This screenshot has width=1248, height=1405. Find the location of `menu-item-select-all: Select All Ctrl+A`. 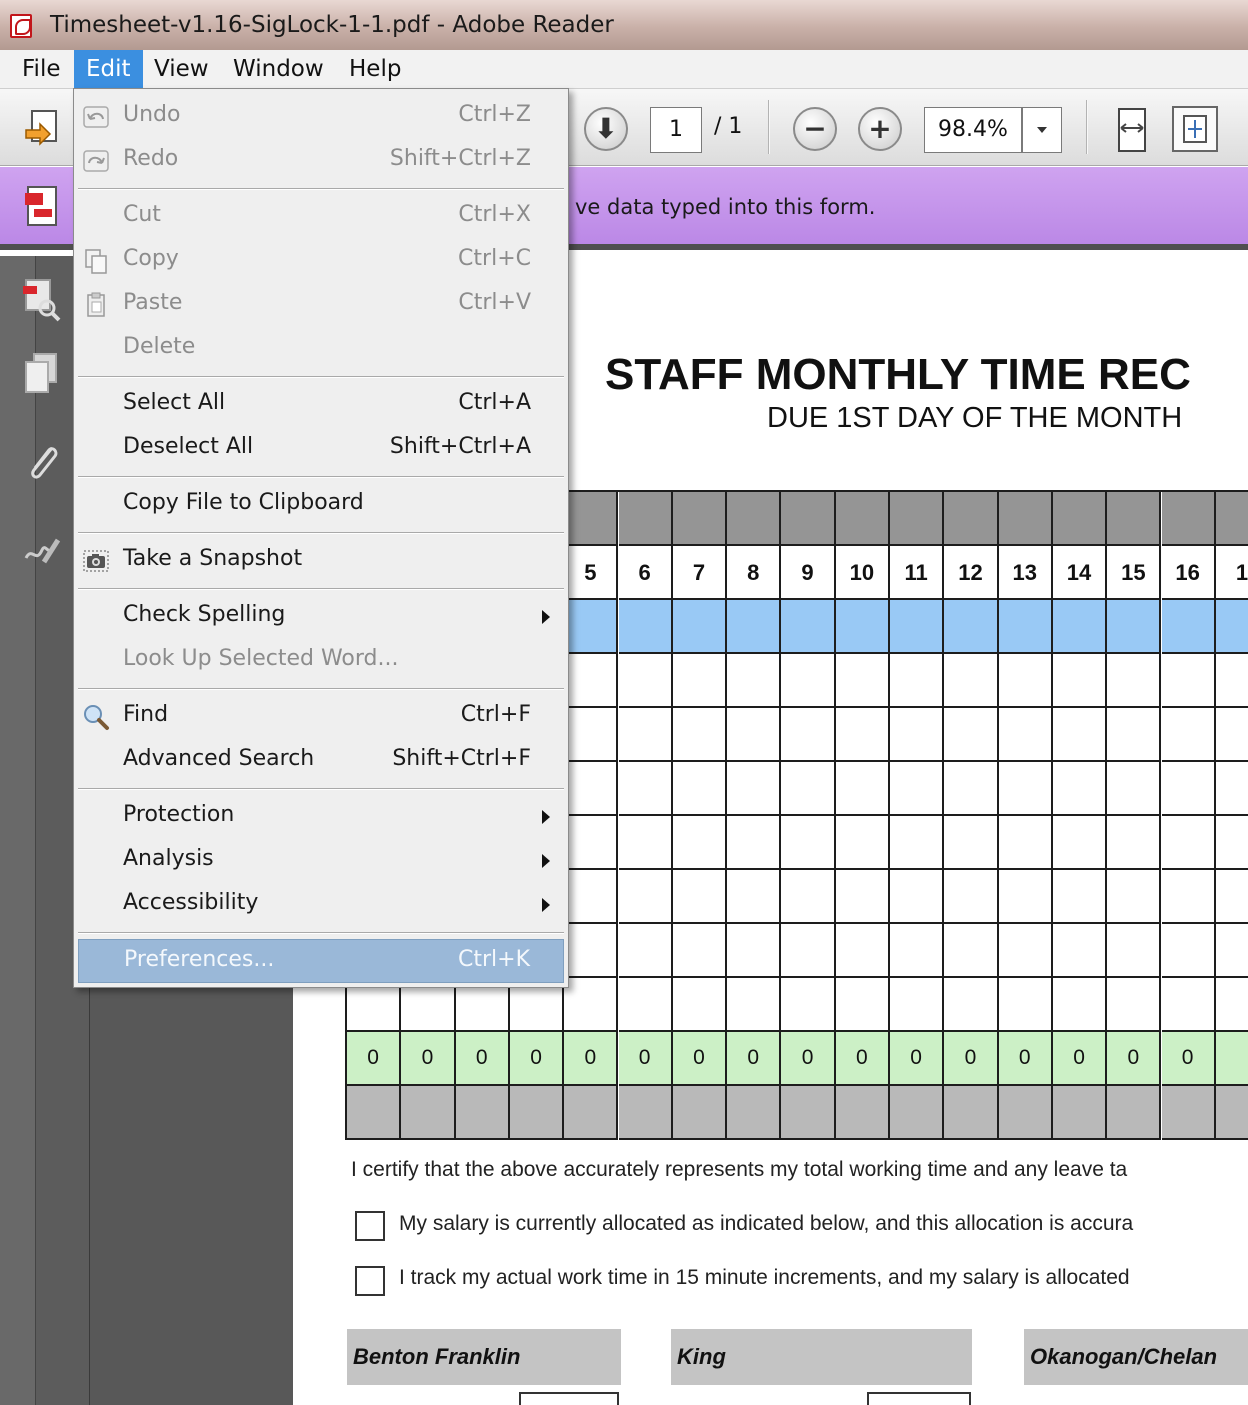

menu-item-select-all: Select All Ctrl+A is located at coordinates (321, 405).